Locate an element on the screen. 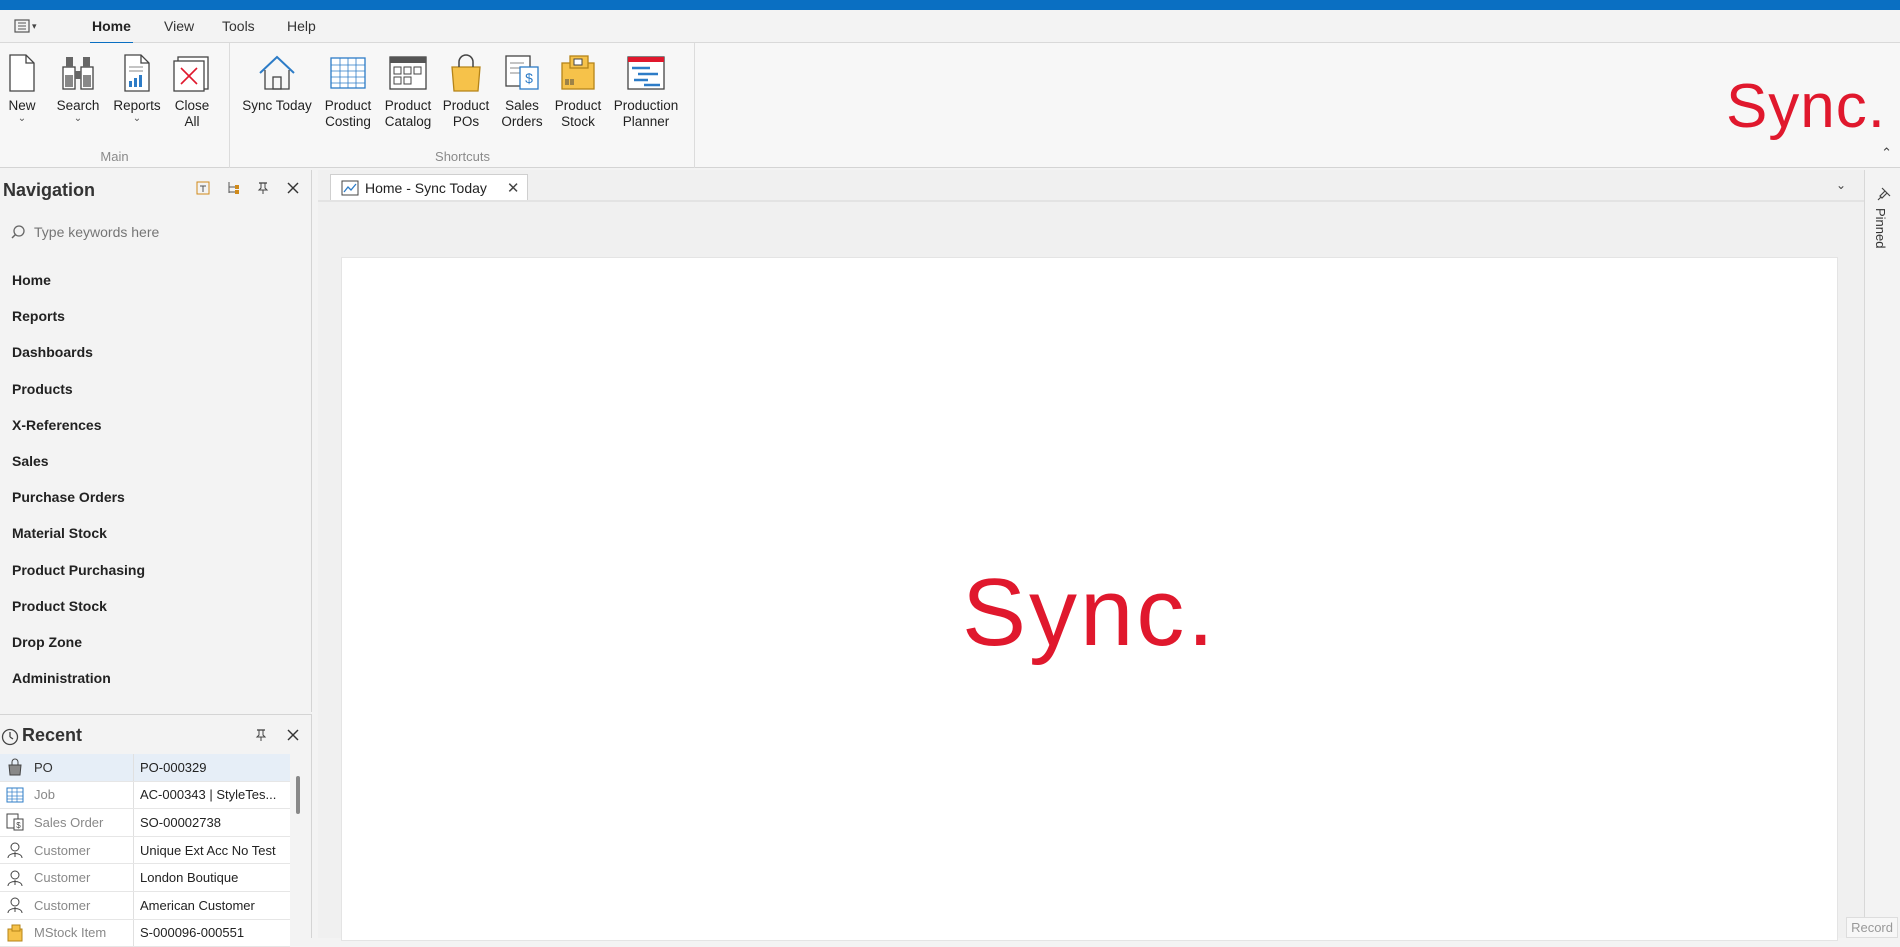 The image size is (1900, 947). close-all-button: Close All is located at coordinates (192, 91).